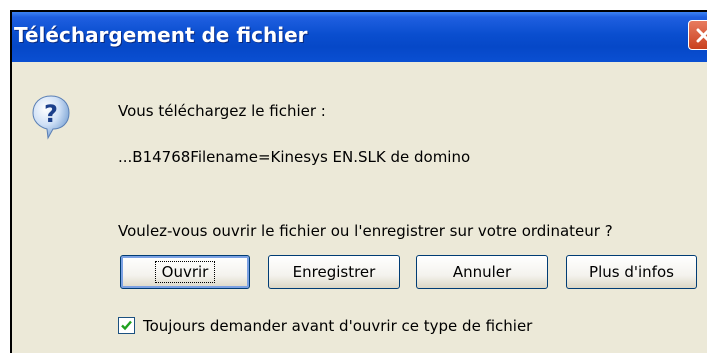  What do you see at coordinates (161, 35) in the screenshot?
I see `dialog-title: Téléchargement de fichier` at bounding box center [161, 35].